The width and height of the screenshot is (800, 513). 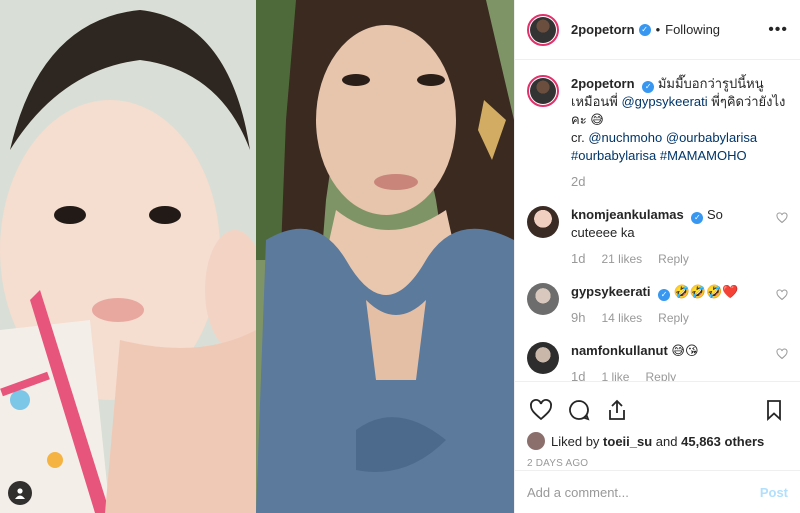 What do you see at coordinates (664, 101) in the screenshot?
I see `mention-link: @gypsykeerati` at bounding box center [664, 101].